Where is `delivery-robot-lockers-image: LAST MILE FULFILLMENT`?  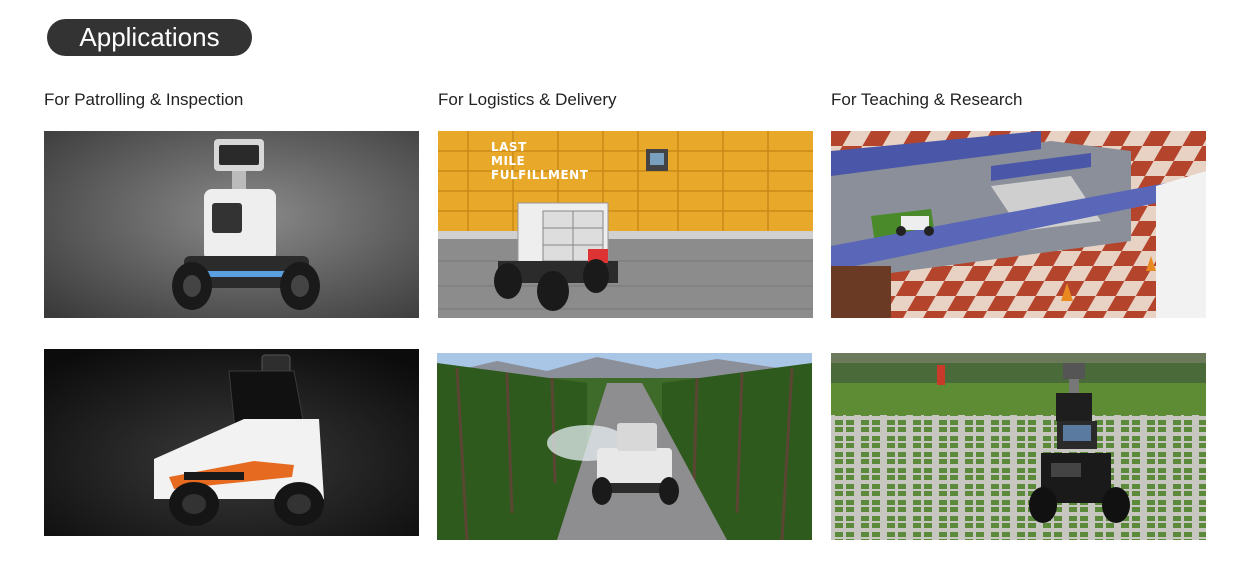 delivery-robot-lockers-image: LAST MILE FULFILLMENT is located at coordinates (625, 224).